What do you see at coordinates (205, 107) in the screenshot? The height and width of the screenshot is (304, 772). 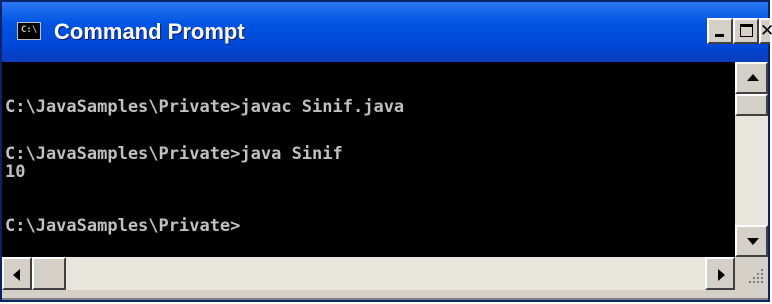 I see `console-line: C:\JavaSamples\Private>javac Sinif.java` at bounding box center [205, 107].